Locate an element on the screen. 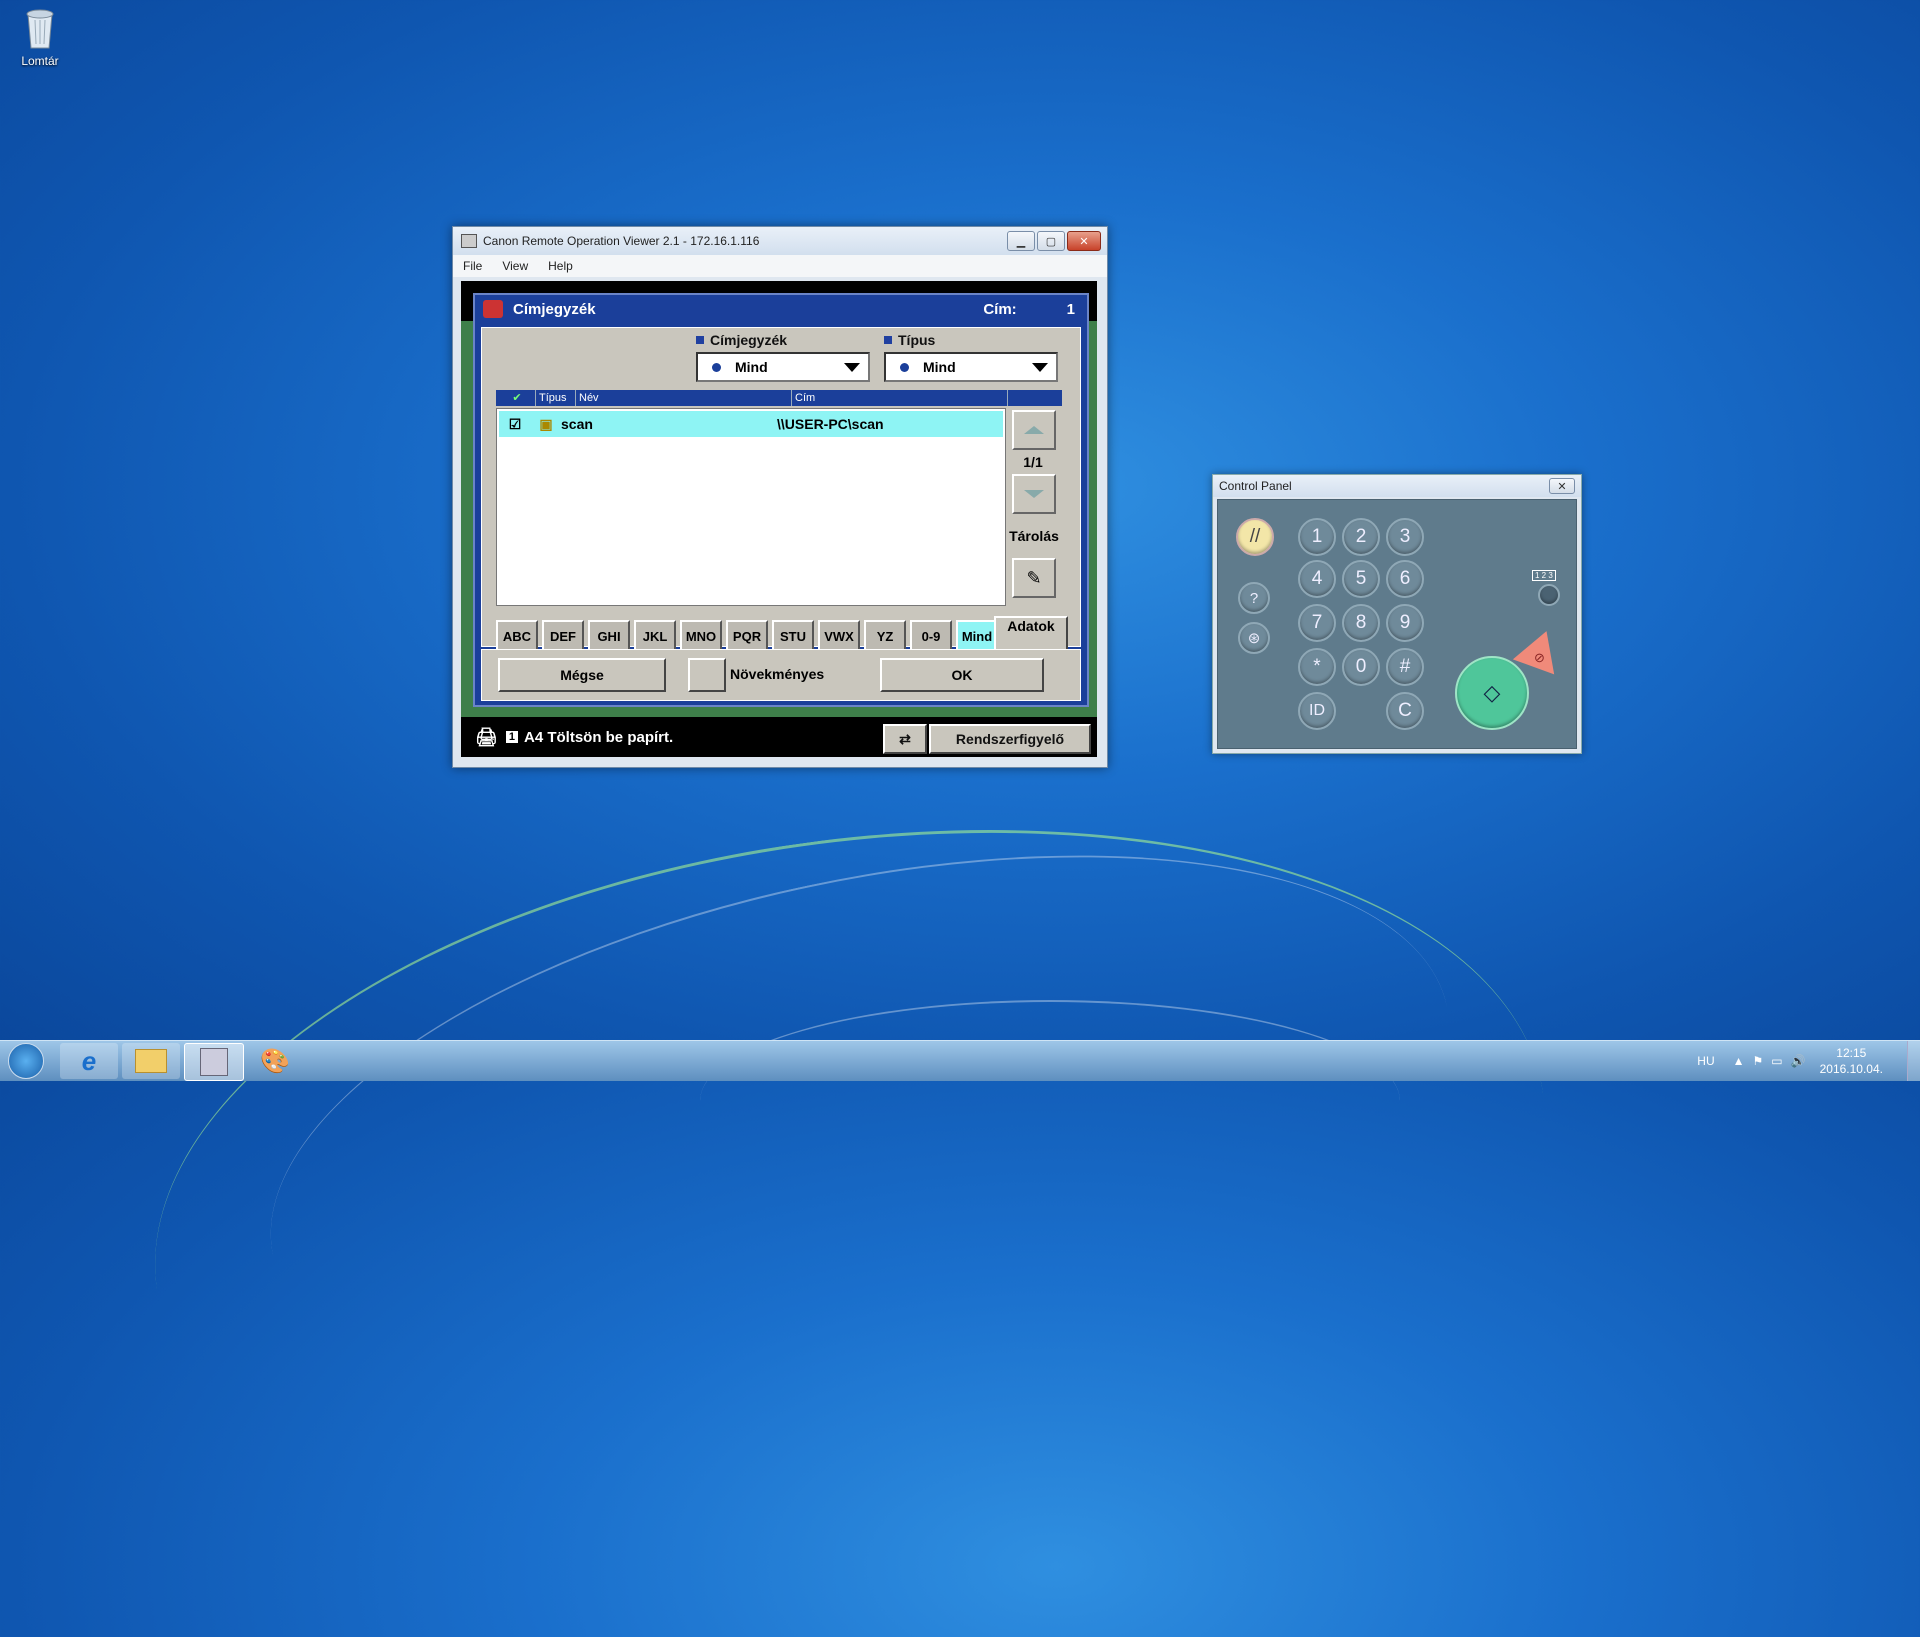  row-address: \\USER-PC\scan is located at coordinates (830, 424).